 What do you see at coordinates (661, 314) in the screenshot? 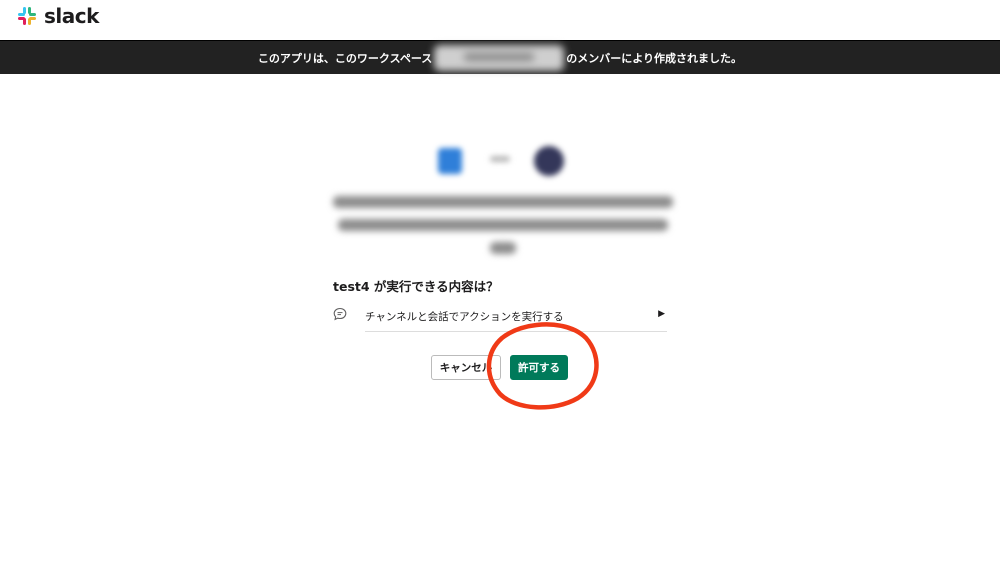
I see `caret-right-icon: ▶` at bounding box center [661, 314].